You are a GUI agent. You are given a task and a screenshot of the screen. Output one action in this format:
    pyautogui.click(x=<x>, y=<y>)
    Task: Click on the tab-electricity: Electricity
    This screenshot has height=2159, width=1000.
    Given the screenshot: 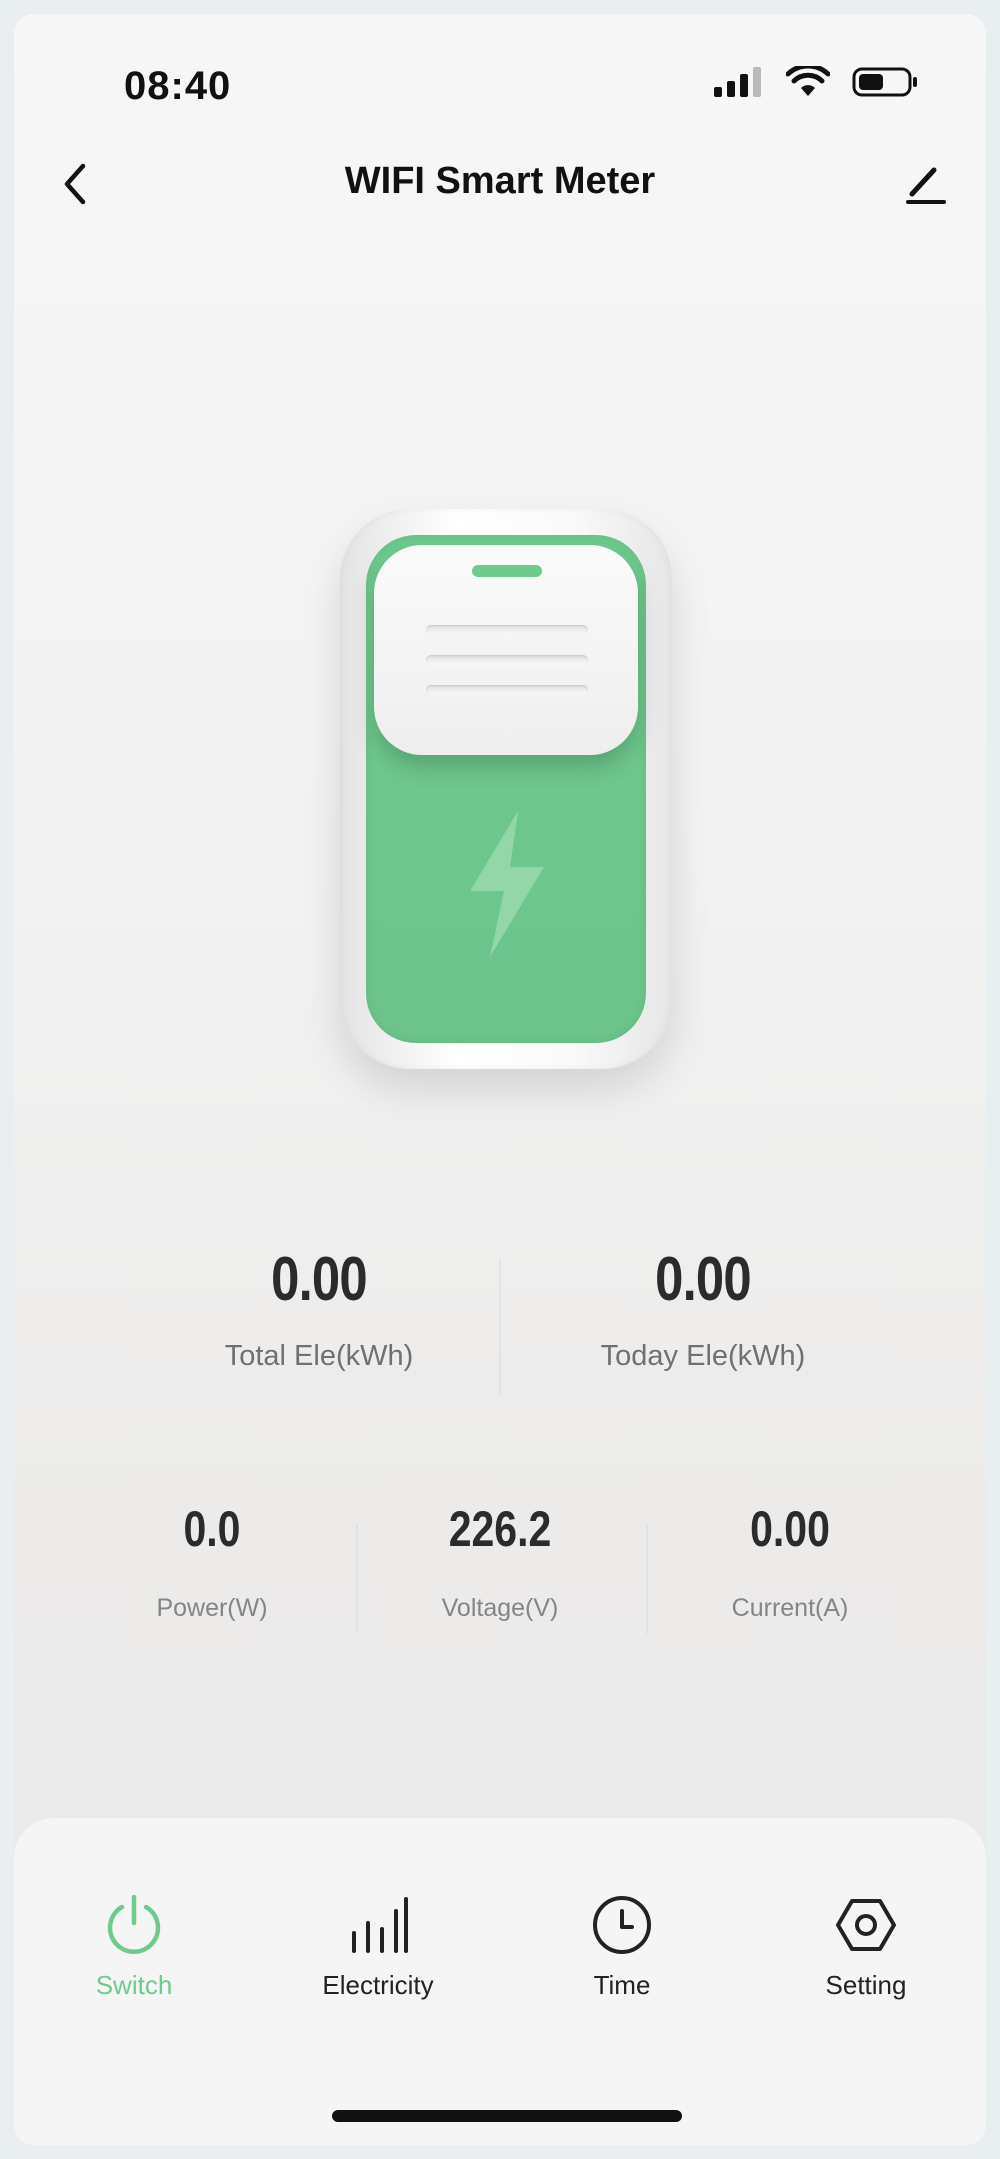 What is the action you would take?
    pyautogui.click(x=378, y=1933)
    